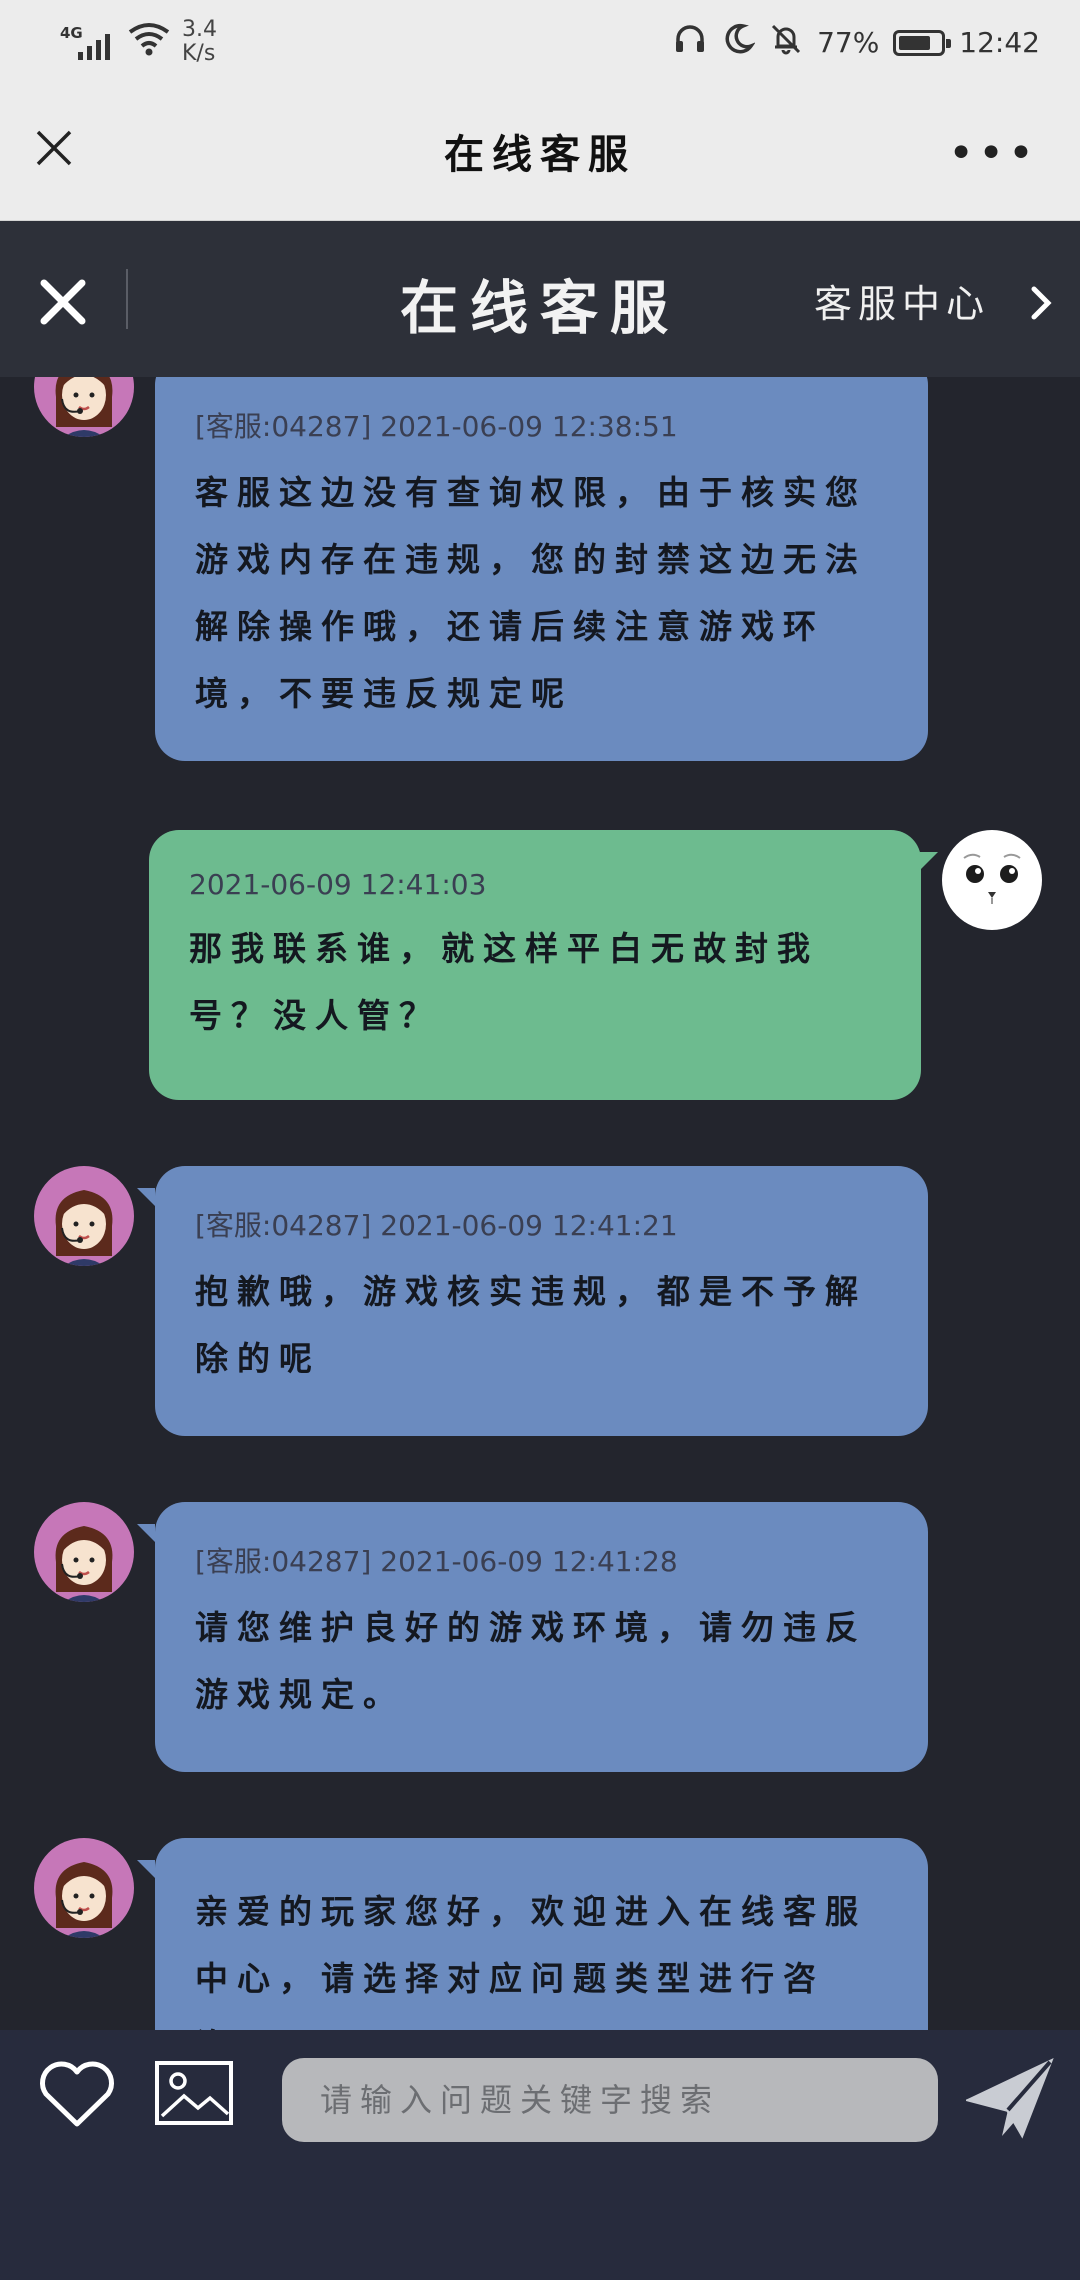  What do you see at coordinates (88, 42) in the screenshot?
I see `cellular-signal-icon: 4G` at bounding box center [88, 42].